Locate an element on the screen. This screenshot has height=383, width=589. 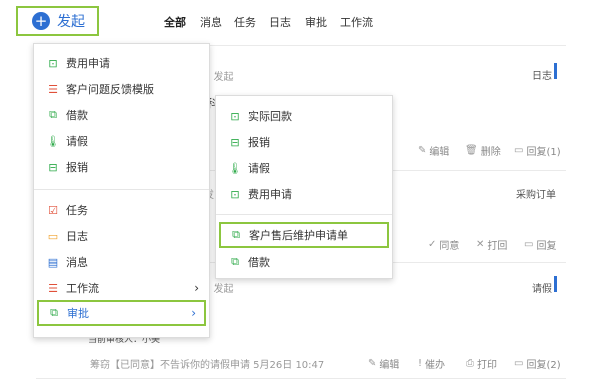
menu-item-customer-feedback: ☰ 客户问题反馈模版 is located at coordinates (121, 89).